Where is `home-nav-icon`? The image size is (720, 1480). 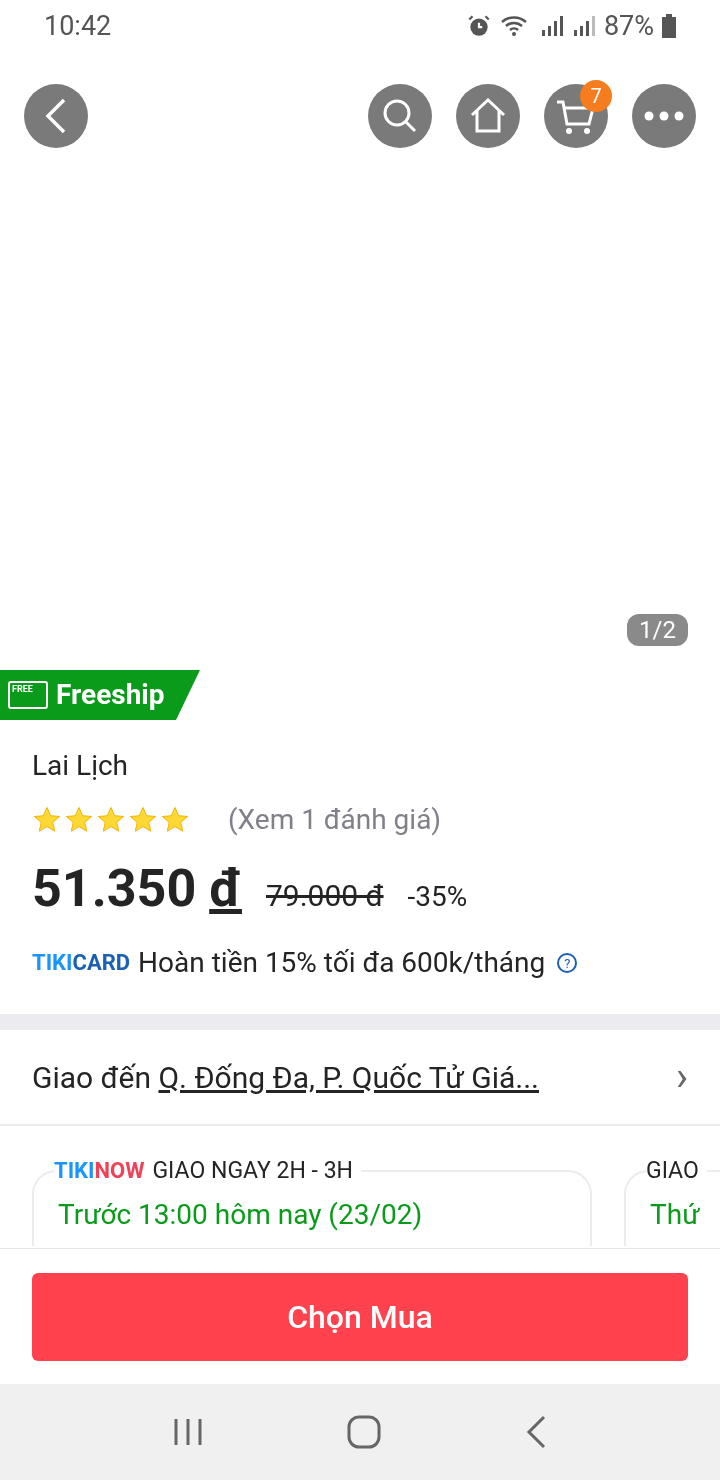 home-nav-icon is located at coordinates (364, 1432).